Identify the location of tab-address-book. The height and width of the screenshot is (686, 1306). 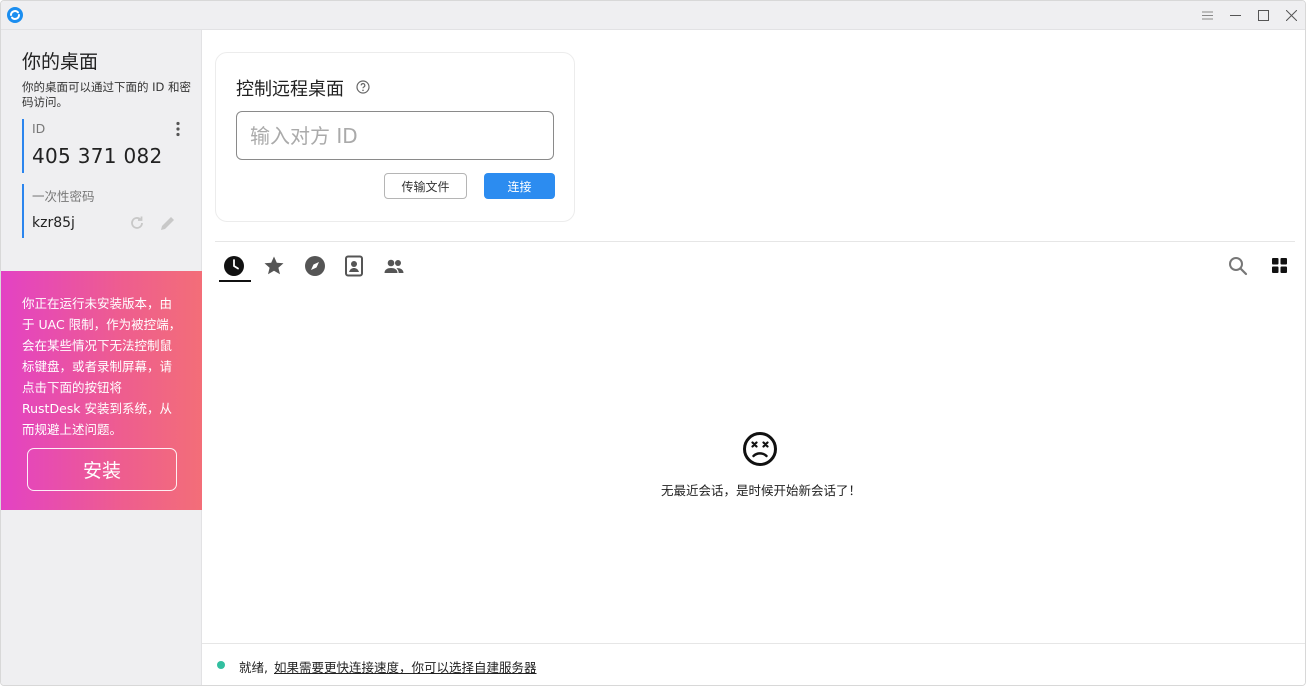
(354, 266).